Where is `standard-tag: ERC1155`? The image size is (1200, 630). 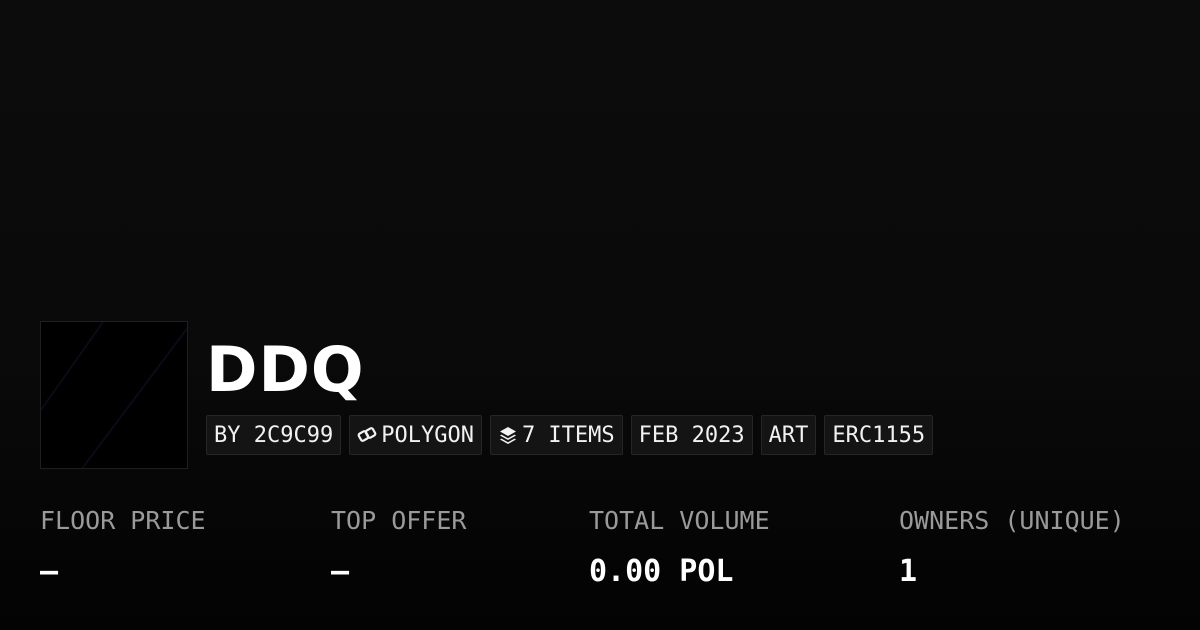
standard-tag: ERC1155 is located at coordinates (879, 435).